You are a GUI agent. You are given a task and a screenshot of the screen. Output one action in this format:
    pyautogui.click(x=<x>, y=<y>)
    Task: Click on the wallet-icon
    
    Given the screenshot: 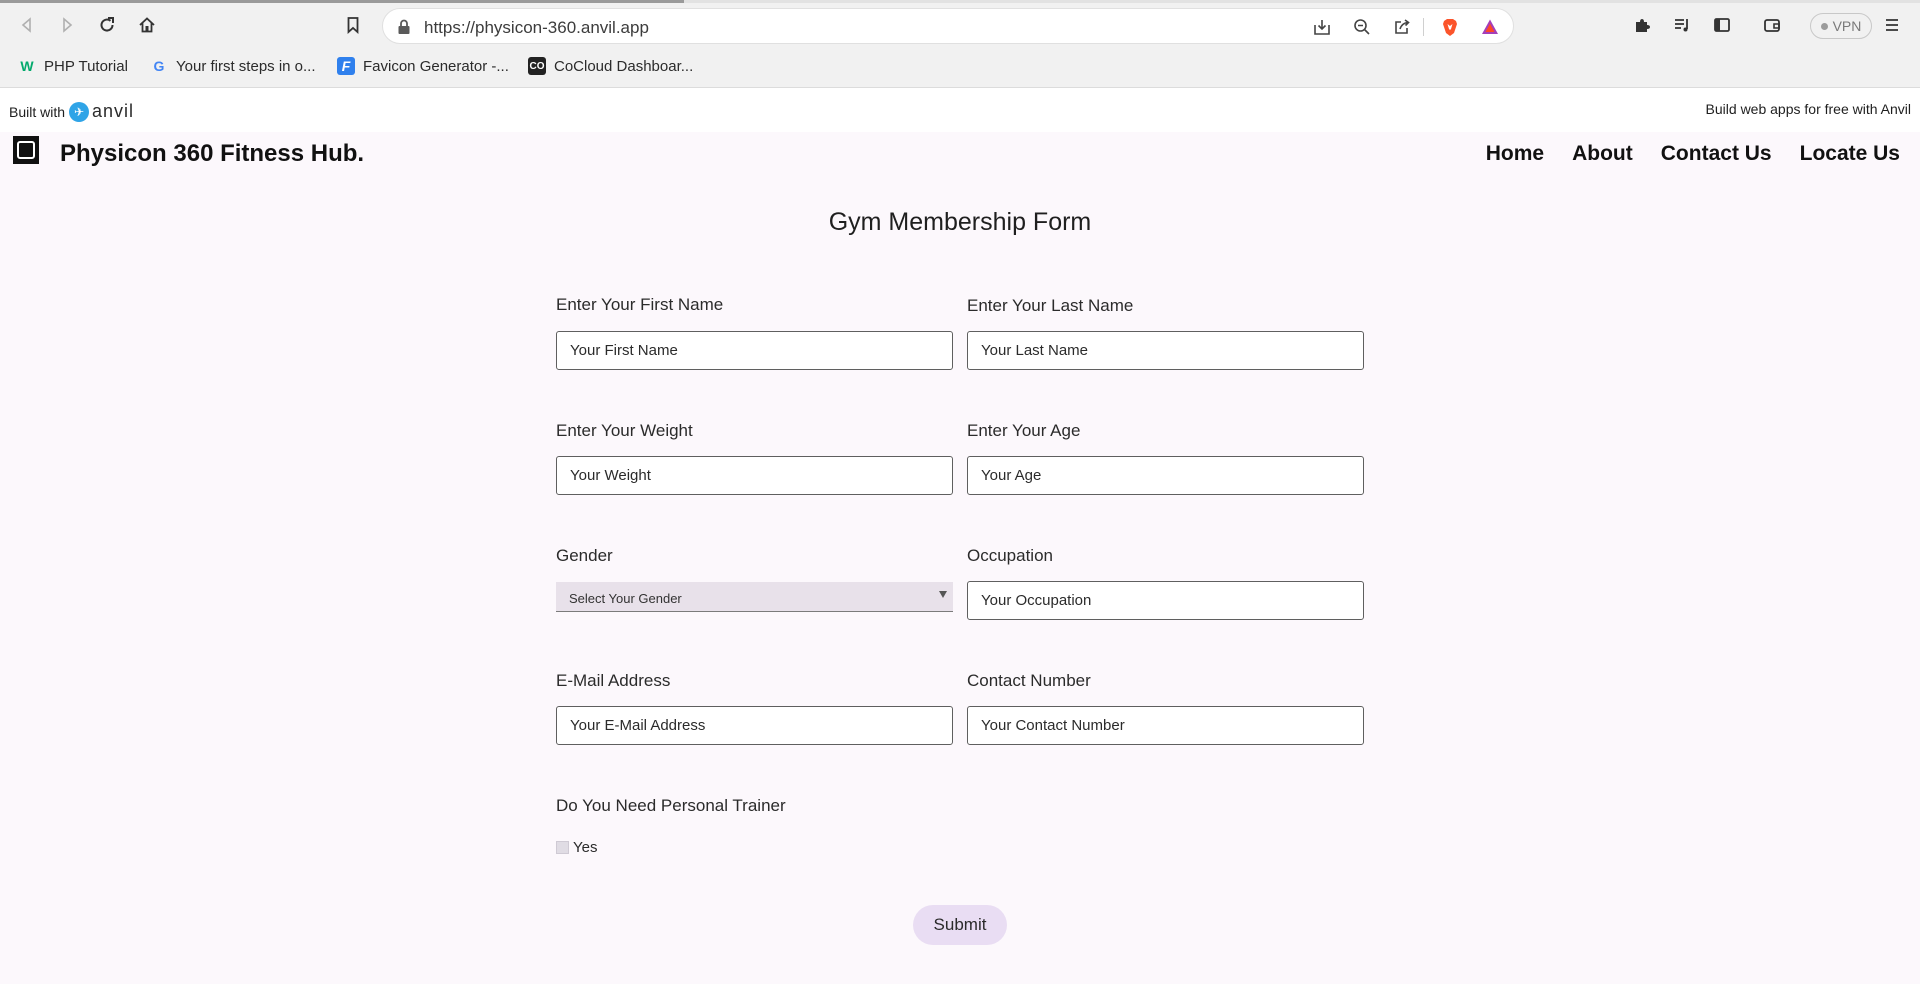 What is the action you would take?
    pyautogui.click(x=1772, y=25)
    